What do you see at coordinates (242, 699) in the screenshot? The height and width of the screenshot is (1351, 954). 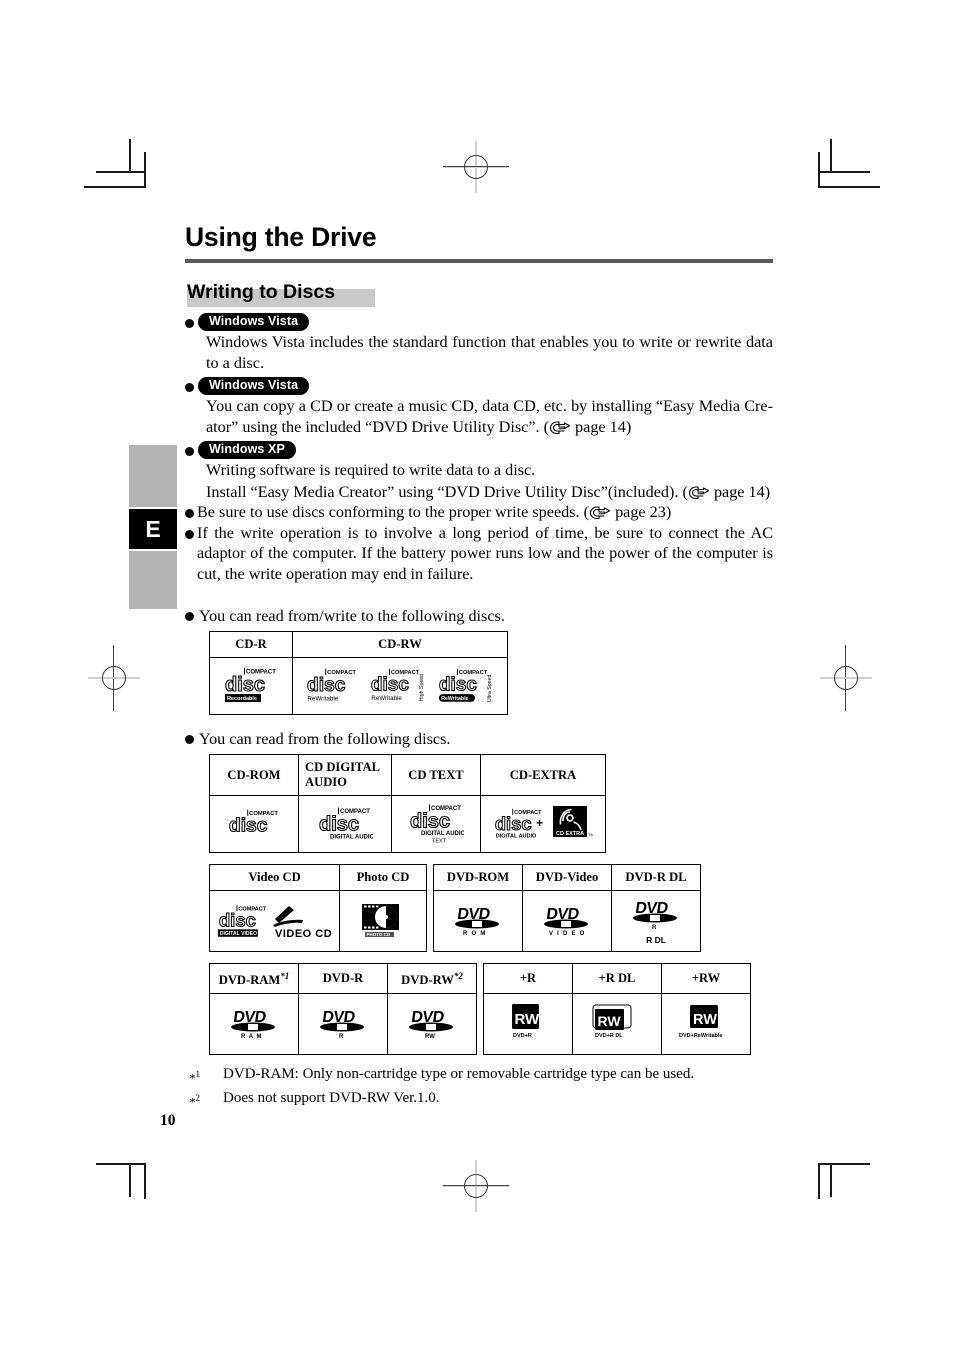 I see `svg-text: Recordable` at bounding box center [242, 699].